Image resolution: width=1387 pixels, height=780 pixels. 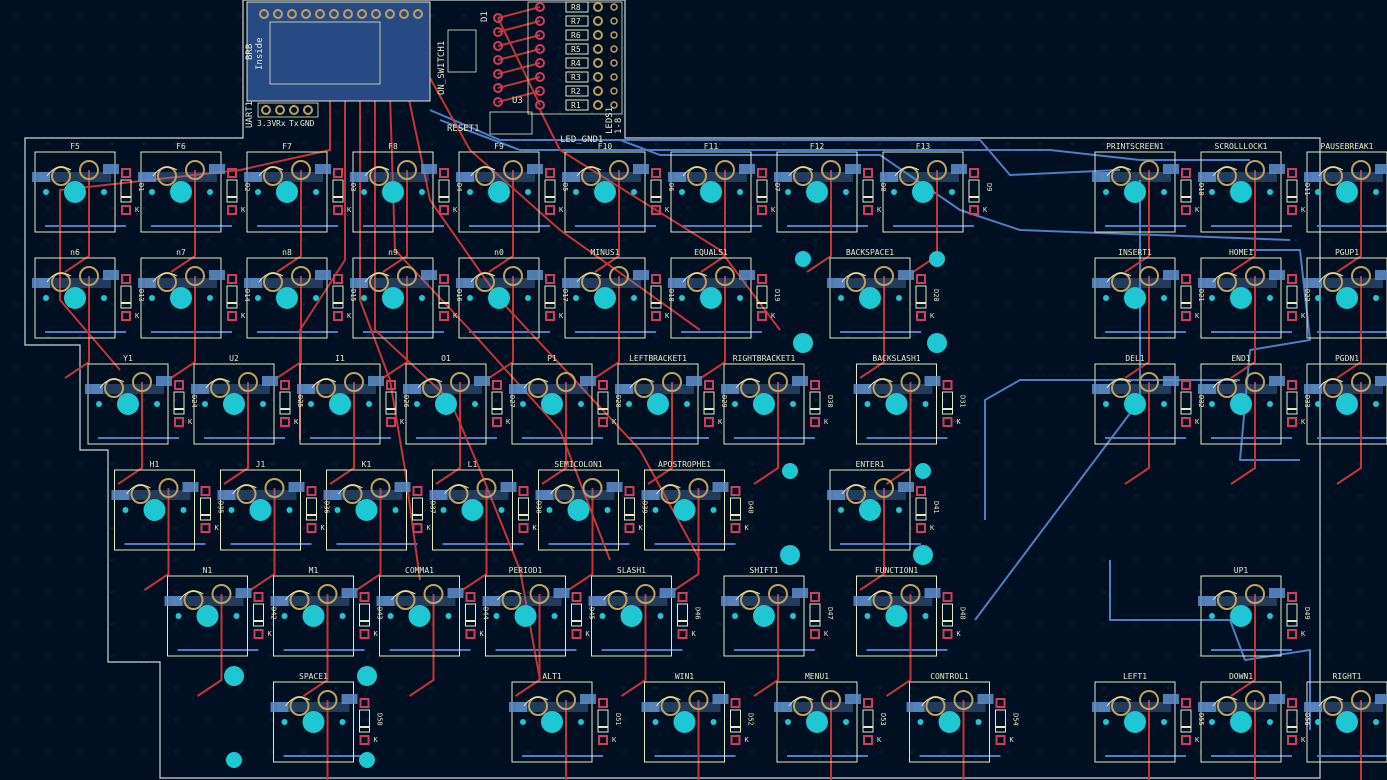 I want to click on diode-label: D40, so click(x=751, y=507).